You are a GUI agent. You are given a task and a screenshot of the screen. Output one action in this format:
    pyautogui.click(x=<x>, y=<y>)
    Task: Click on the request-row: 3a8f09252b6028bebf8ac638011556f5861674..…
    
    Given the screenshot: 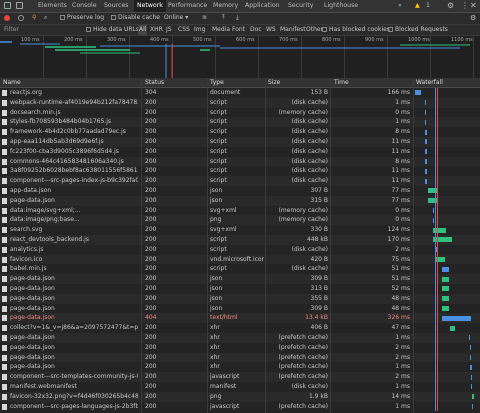 What is the action you would take?
    pyautogui.click(x=240, y=171)
    